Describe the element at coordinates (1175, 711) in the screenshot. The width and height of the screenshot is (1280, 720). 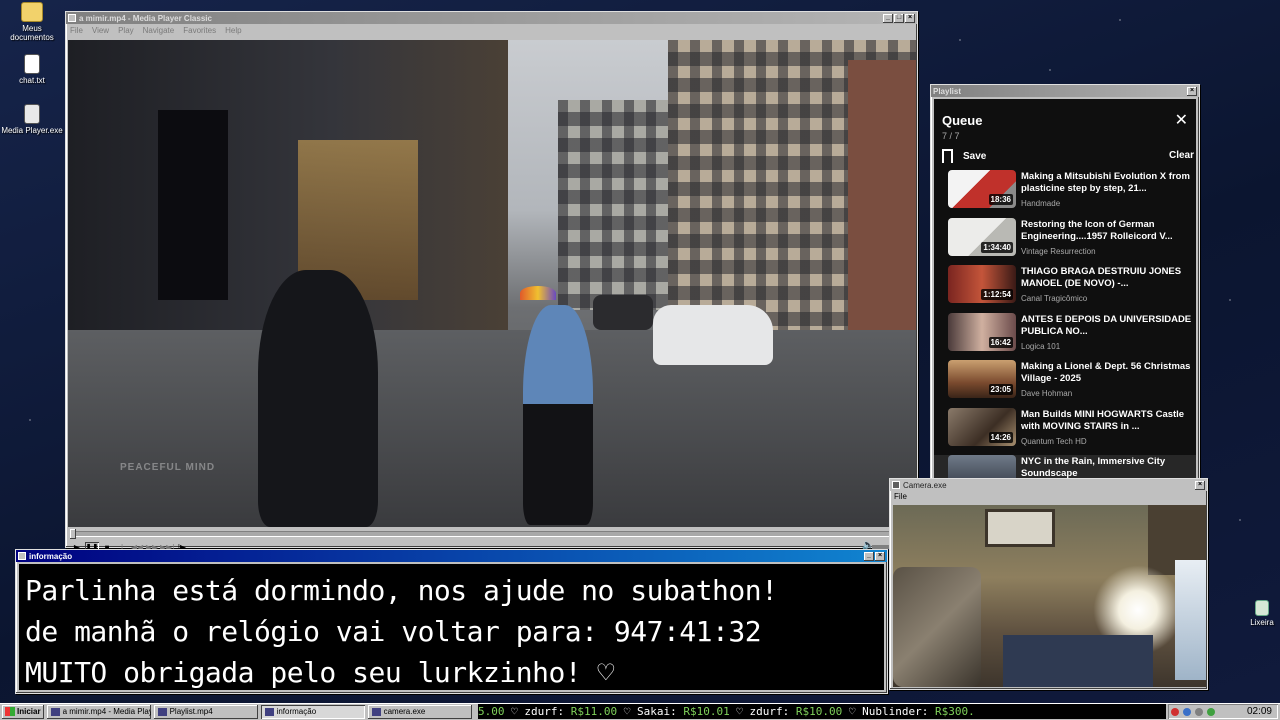
I see `record-icon` at that location.